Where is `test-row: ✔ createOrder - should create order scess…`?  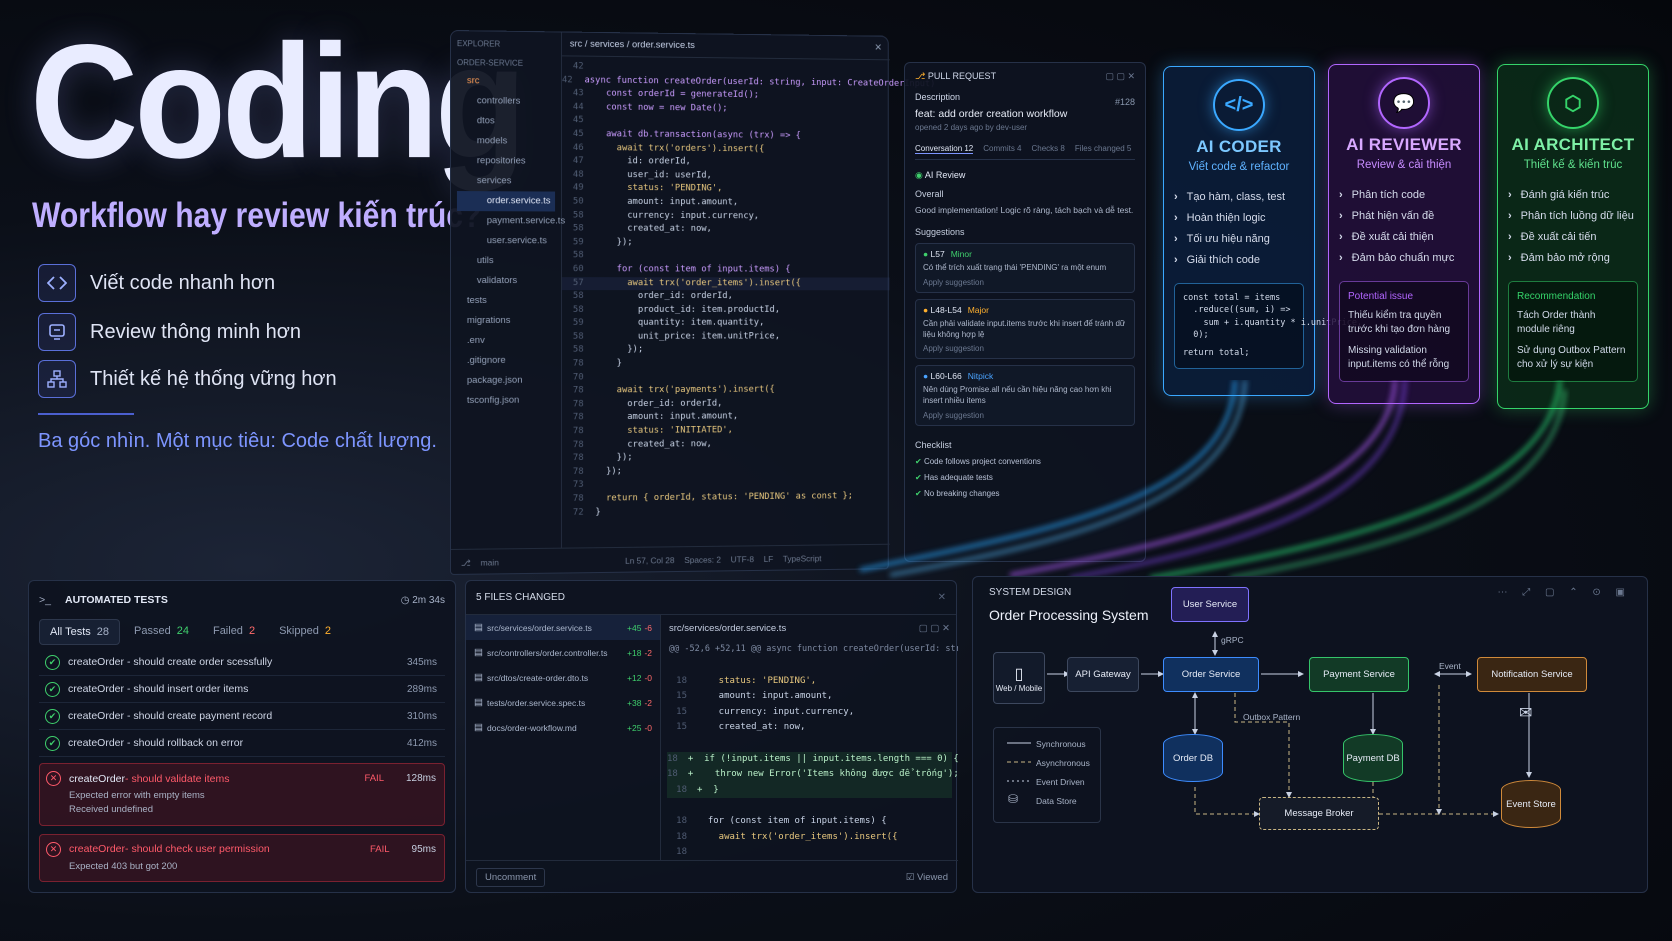
test-row: ✔ createOrder - should create order scess… is located at coordinates (242, 662).